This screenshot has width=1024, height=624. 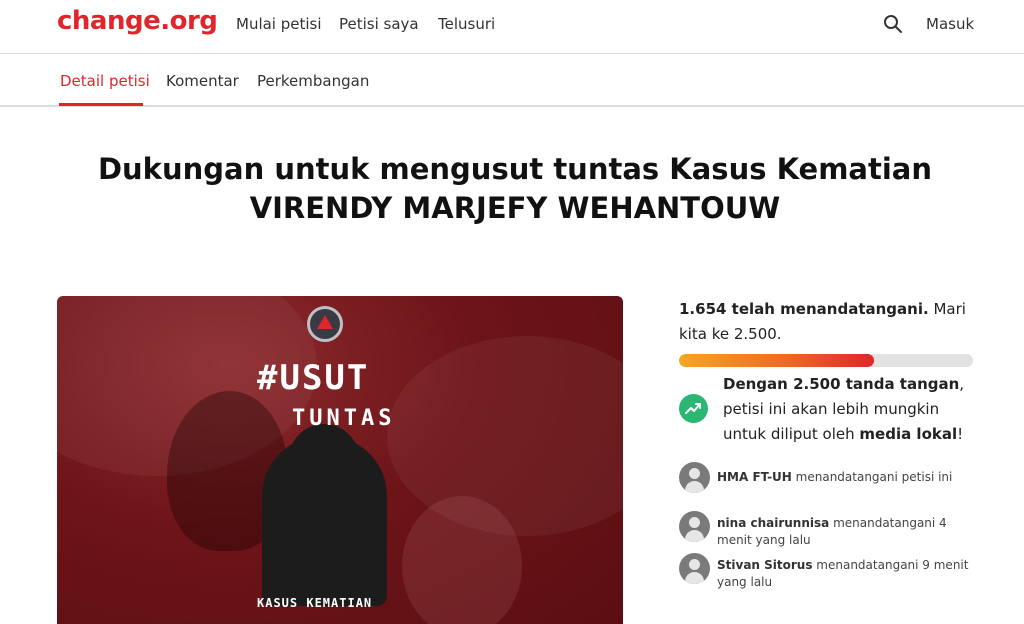 What do you see at coordinates (773, 523) in the screenshot?
I see `signer-name: nina chairunnisa` at bounding box center [773, 523].